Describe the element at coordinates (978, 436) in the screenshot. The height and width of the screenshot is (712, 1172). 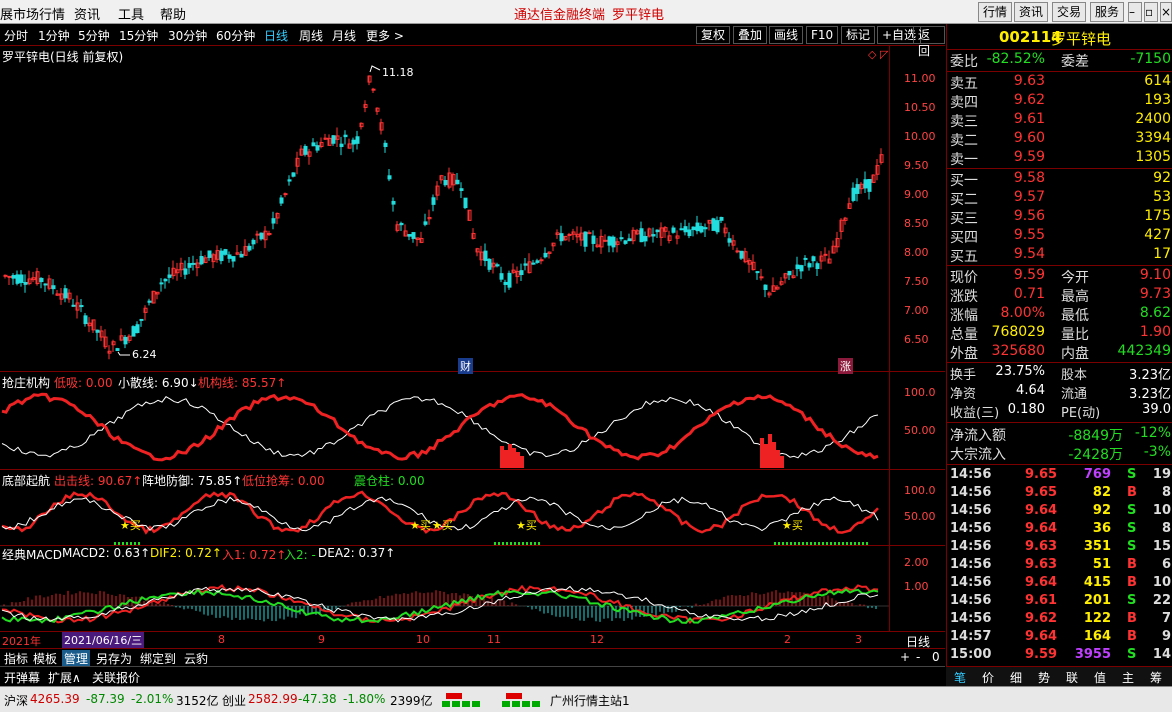
I see `flow-label: 净流入额` at that location.